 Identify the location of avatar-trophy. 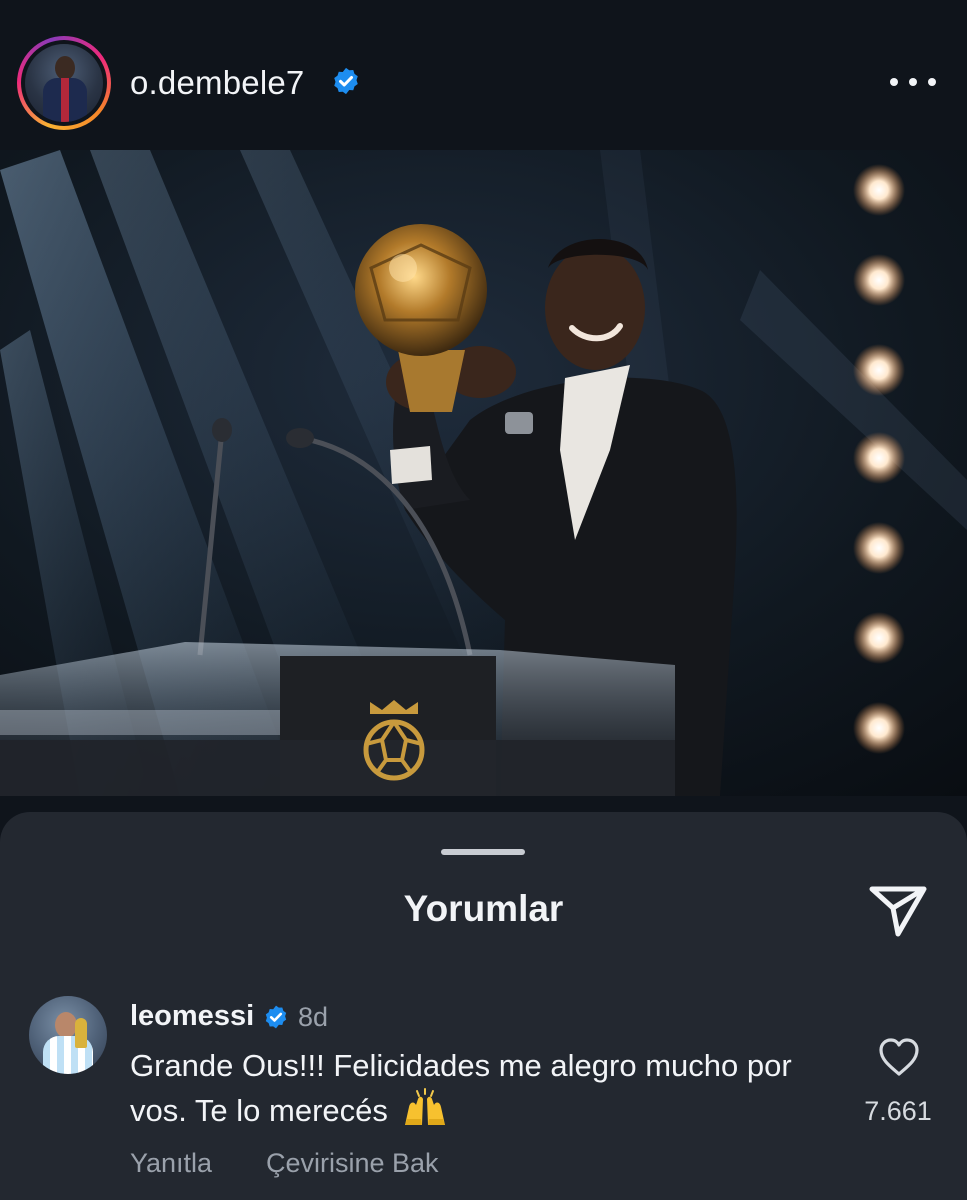
(81, 1033).